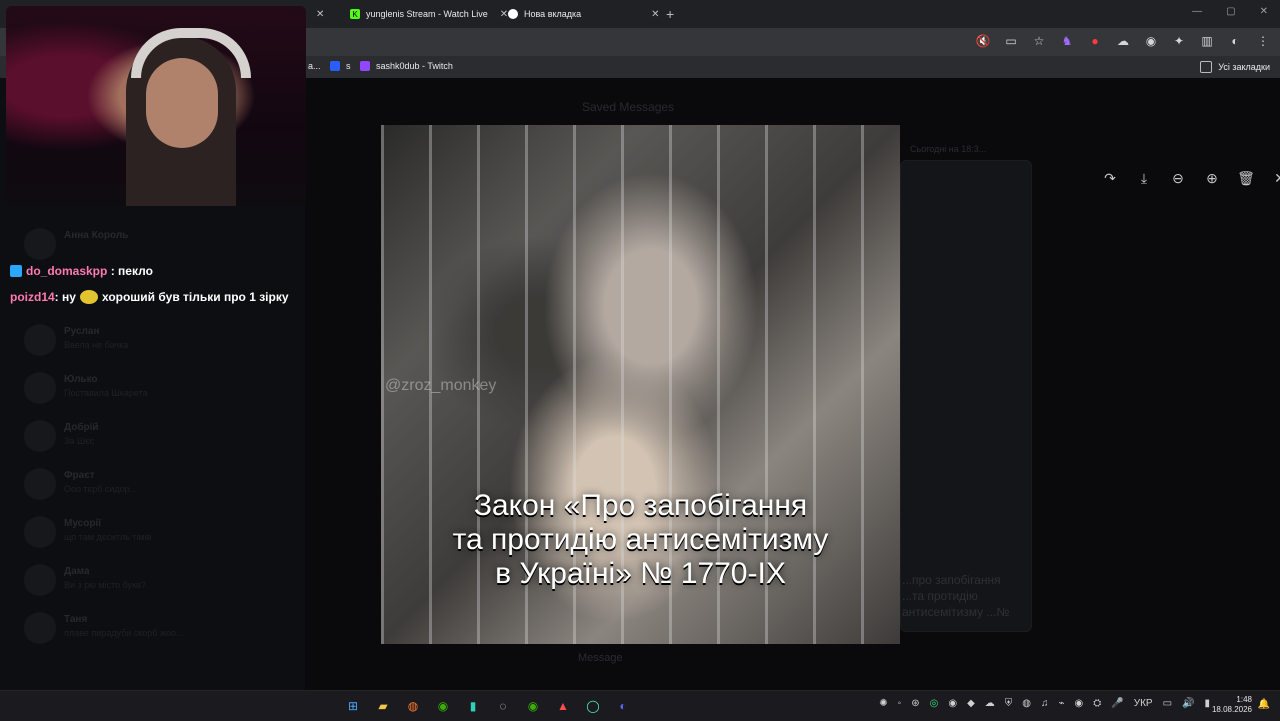 The width and height of the screenshot is (1280, 721). What do you see at coordinates (1212, 178) in the screenshot?
I see `zoom-in-icon: ⊕` at bounding box center [1212, 178].